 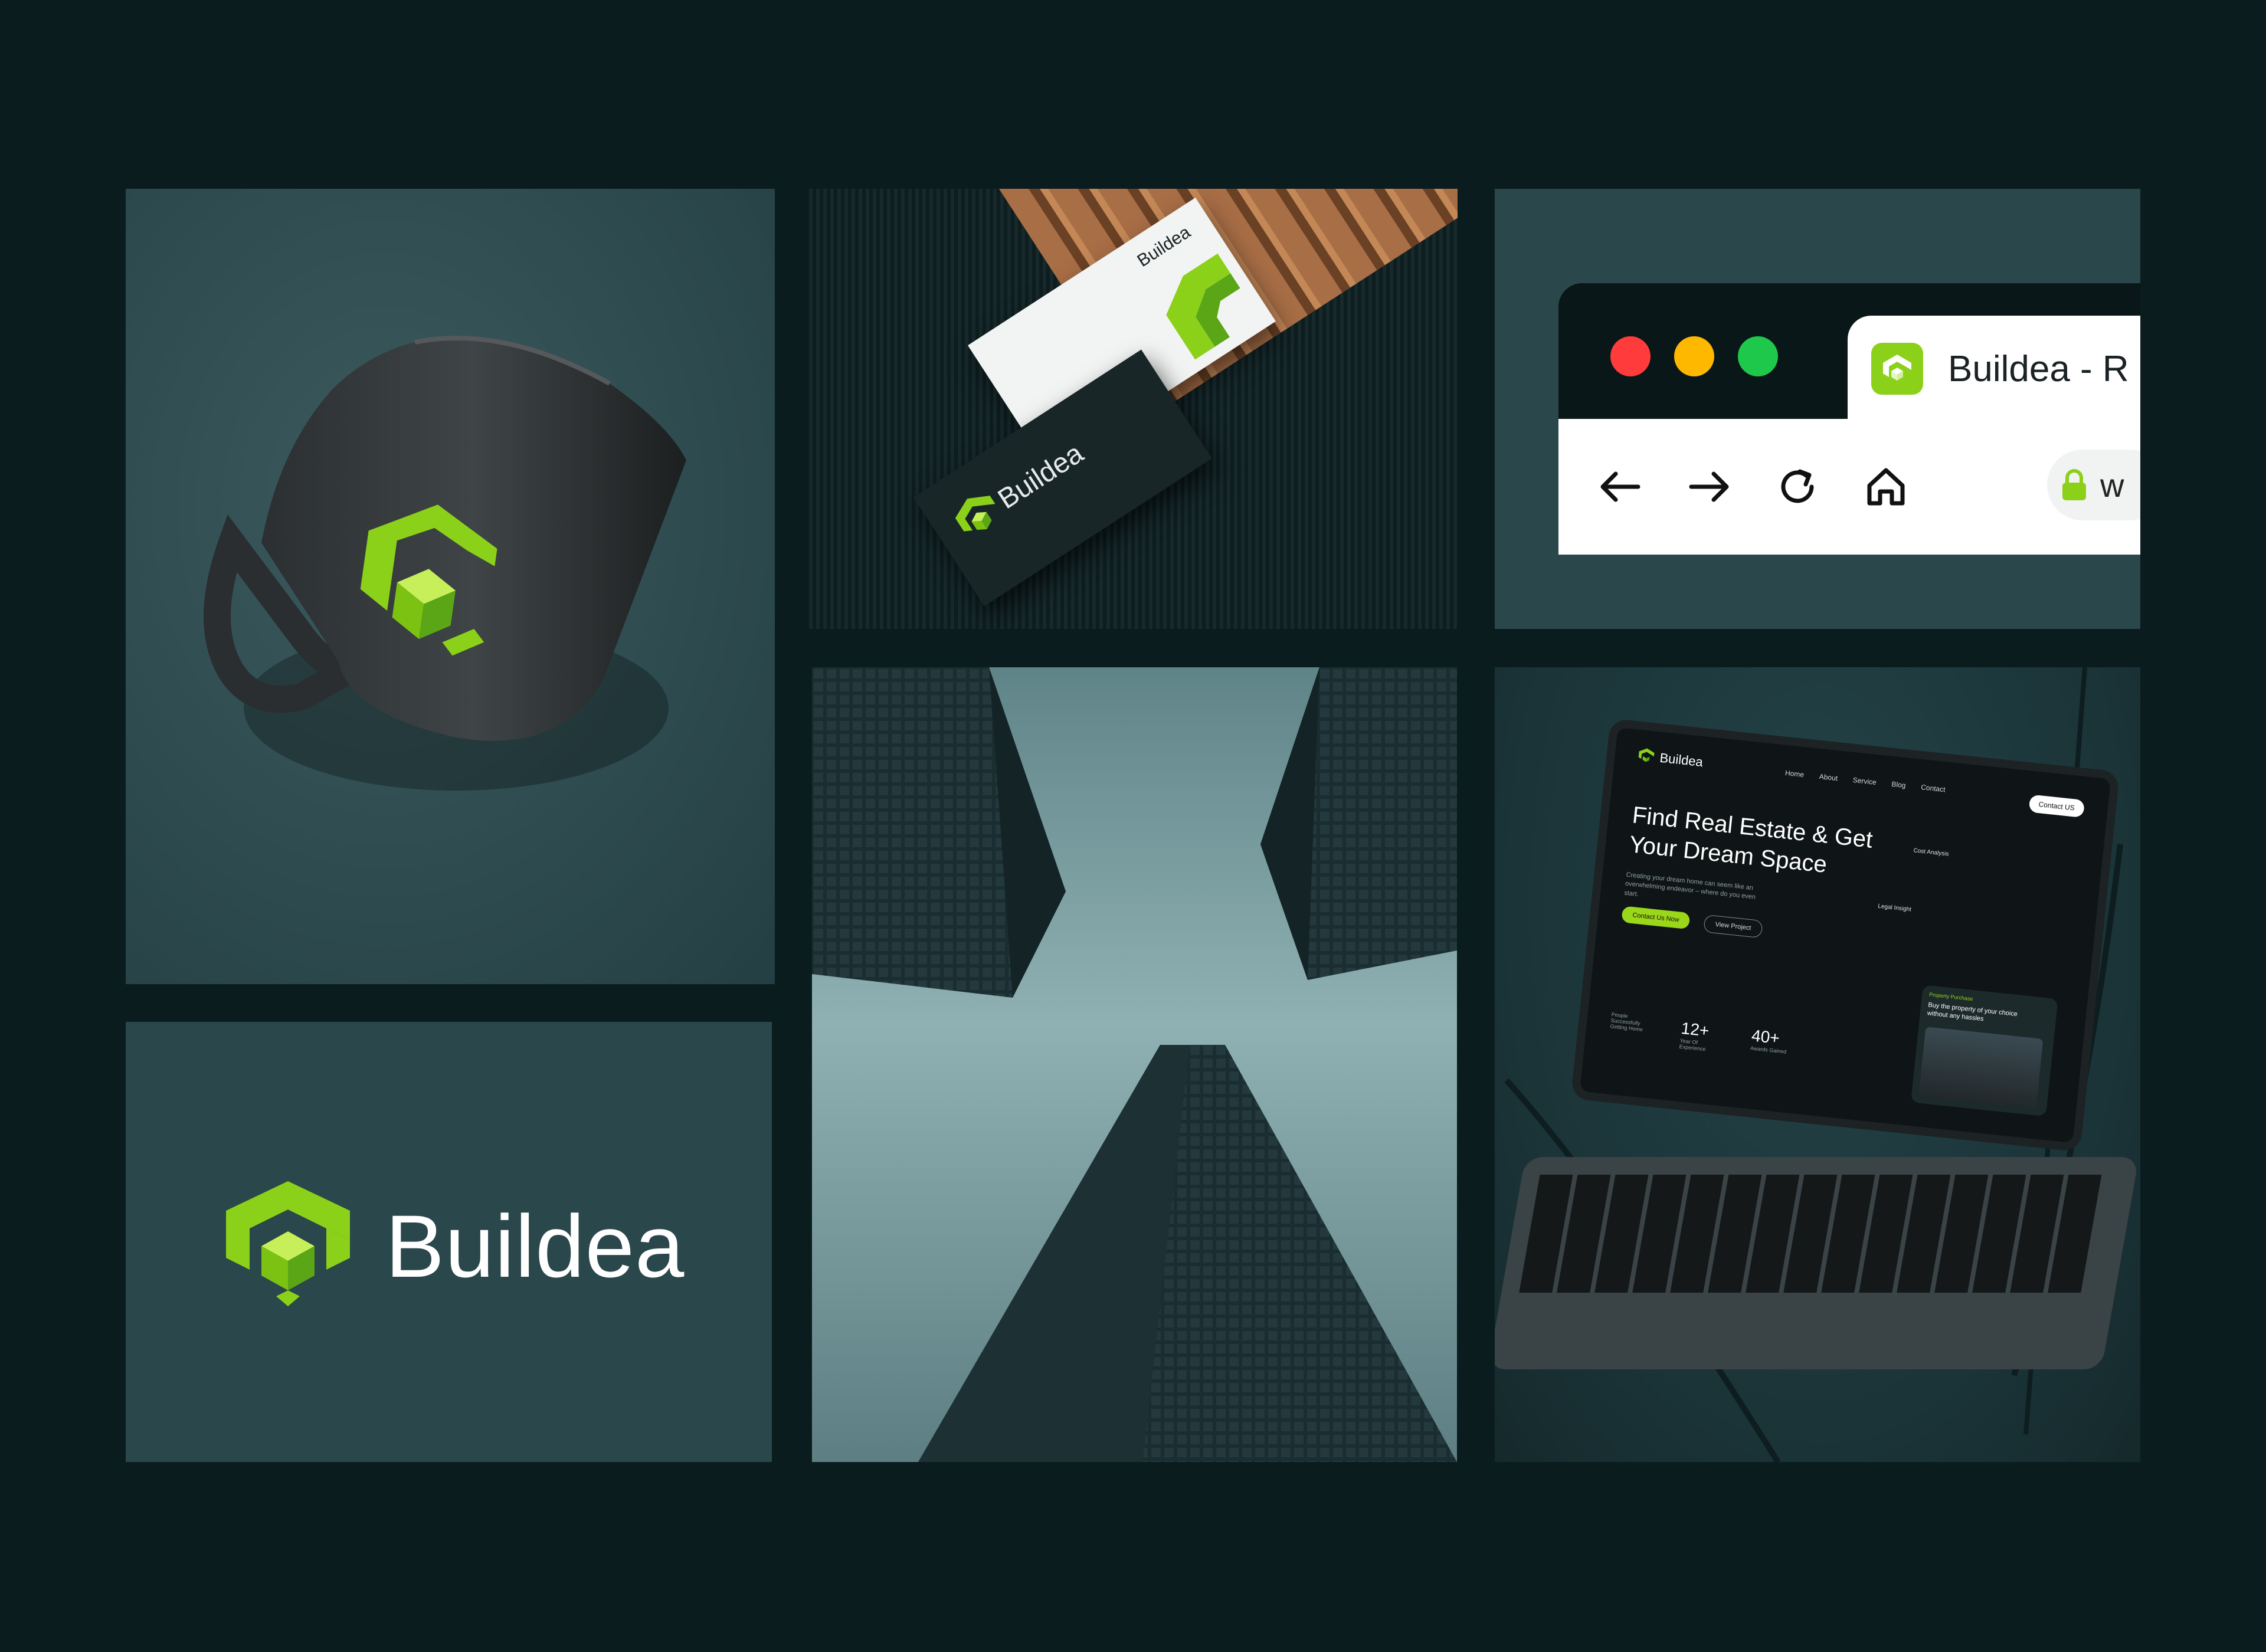 I want to click on nav-service: Service, so click(x=1865, y=781).